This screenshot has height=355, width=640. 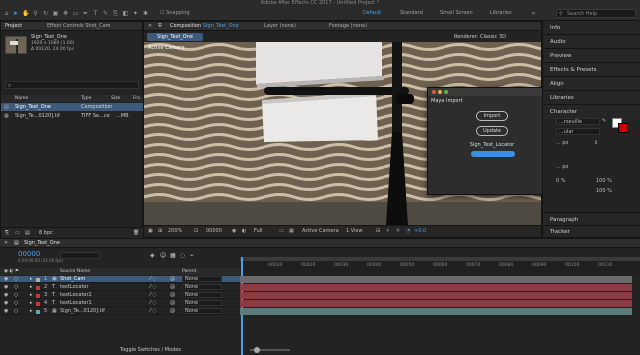 I want to click on snapping-checkbox: ☐ Snapping, so click(x=175, y=13).